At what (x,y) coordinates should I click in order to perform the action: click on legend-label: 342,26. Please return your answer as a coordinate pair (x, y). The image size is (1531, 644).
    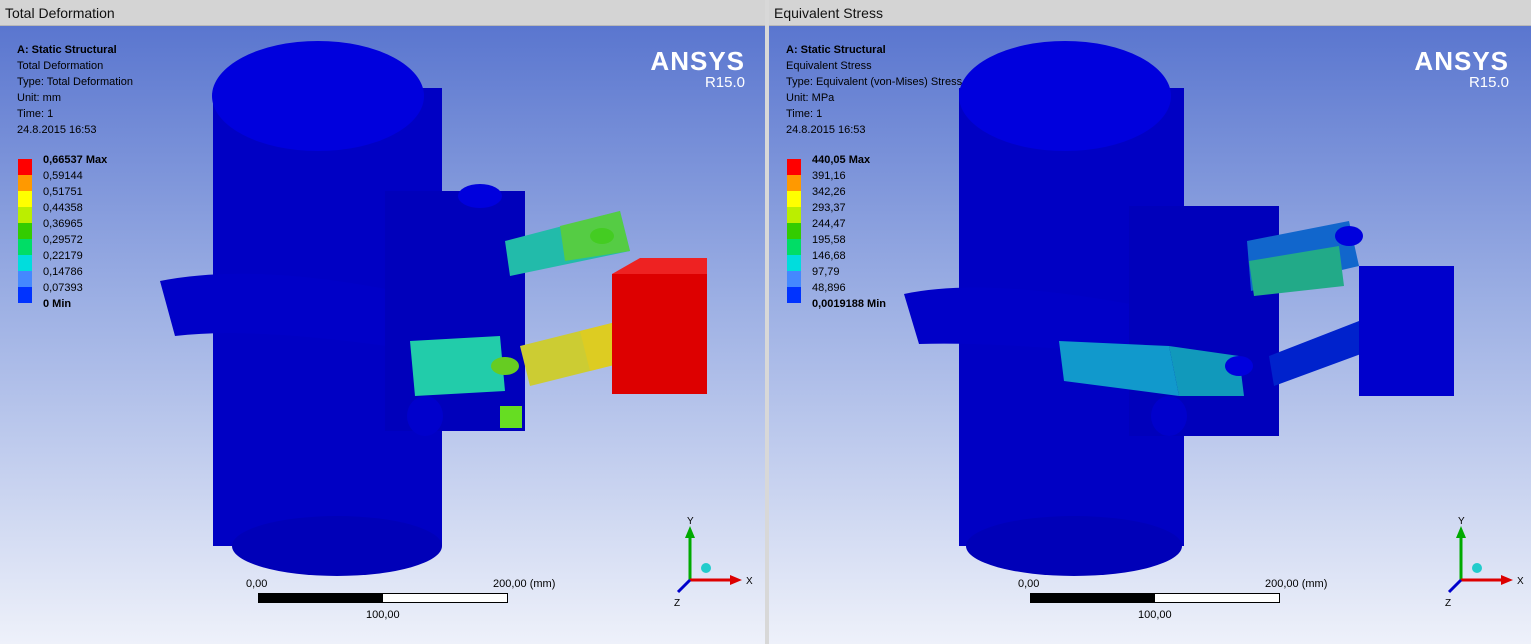
    Looking at the image, I should click on (829, 192).